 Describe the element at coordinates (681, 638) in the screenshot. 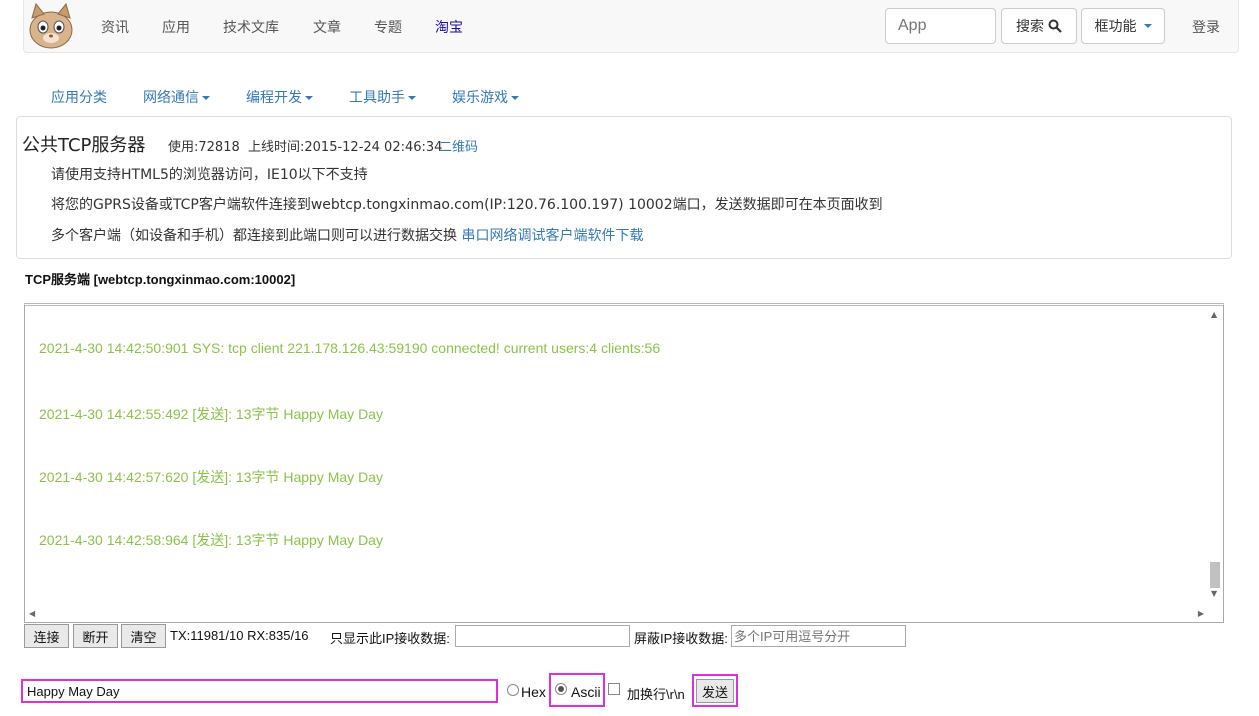

I see `block-ip-label: 屏蔽IP接收数据:` at that location.